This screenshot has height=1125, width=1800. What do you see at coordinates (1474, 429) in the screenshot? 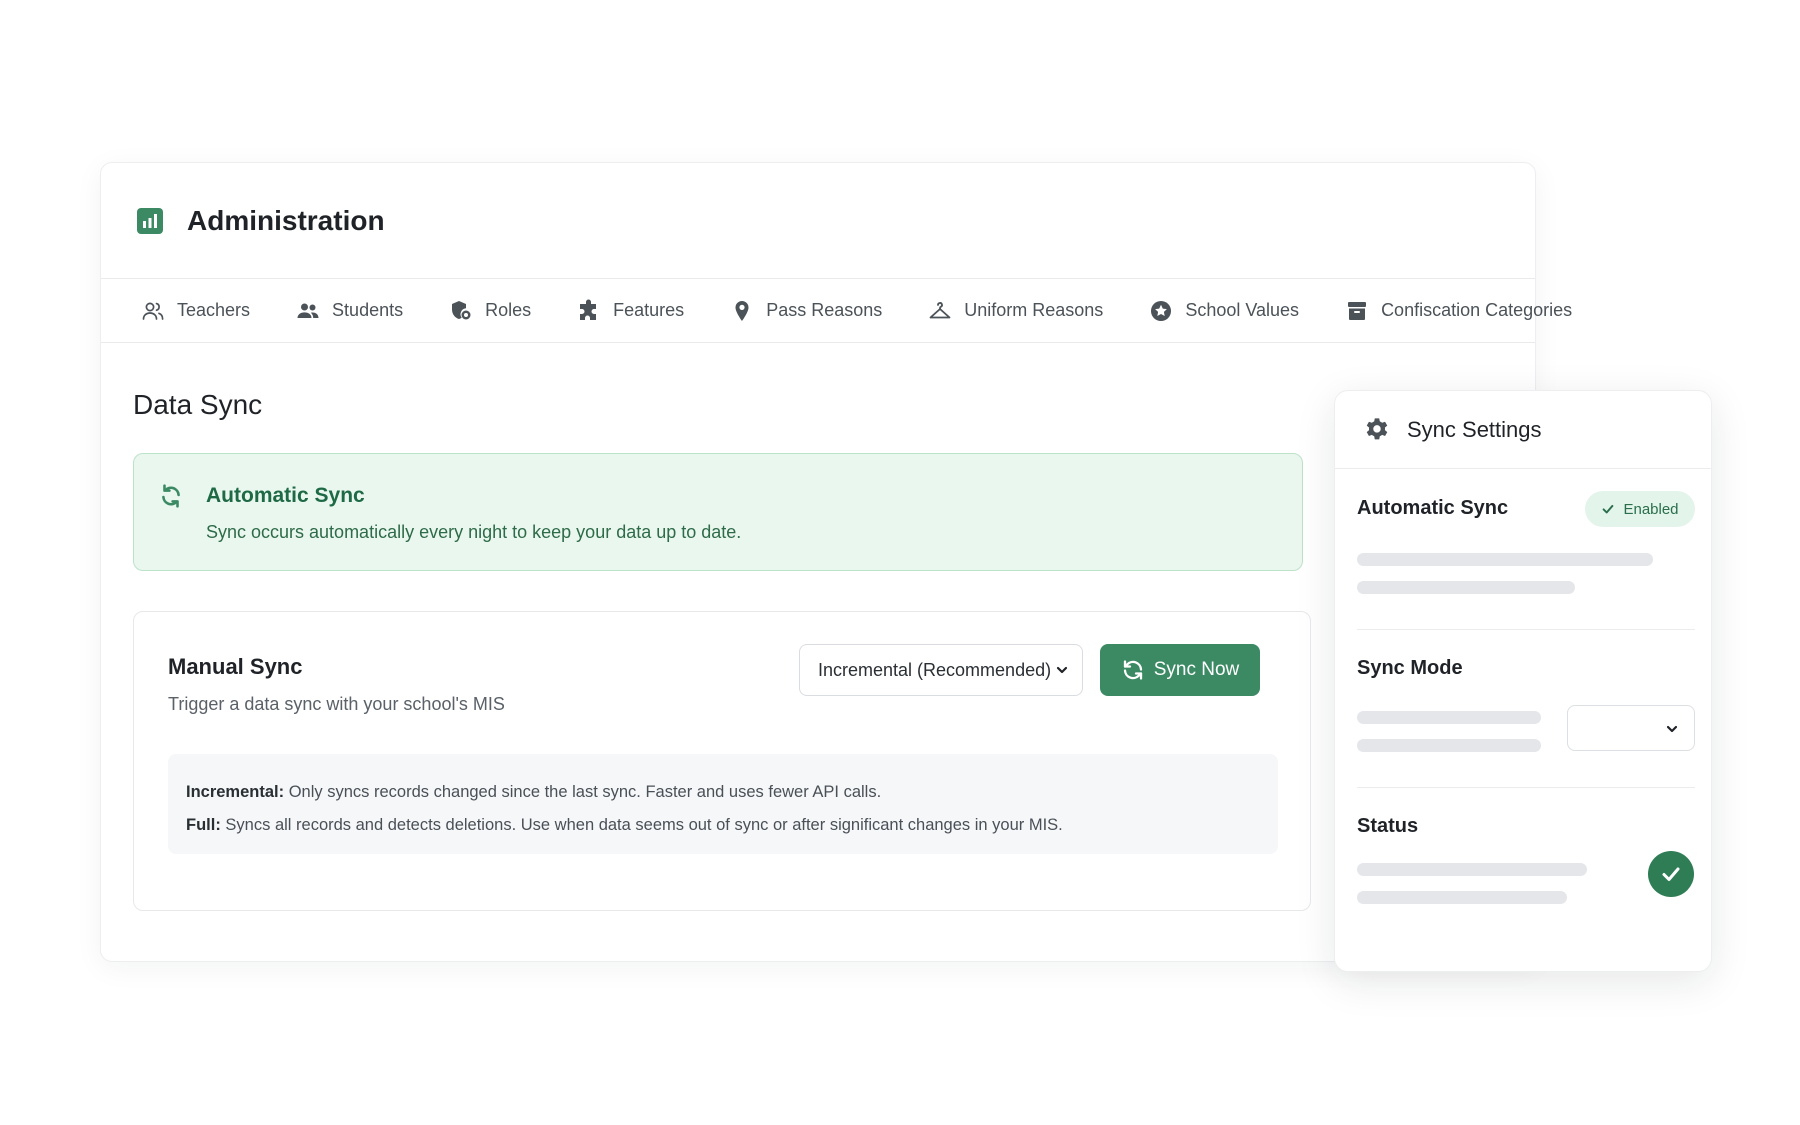
I see `panel-title: Sync Settings` at bounding box center [1474, 429].